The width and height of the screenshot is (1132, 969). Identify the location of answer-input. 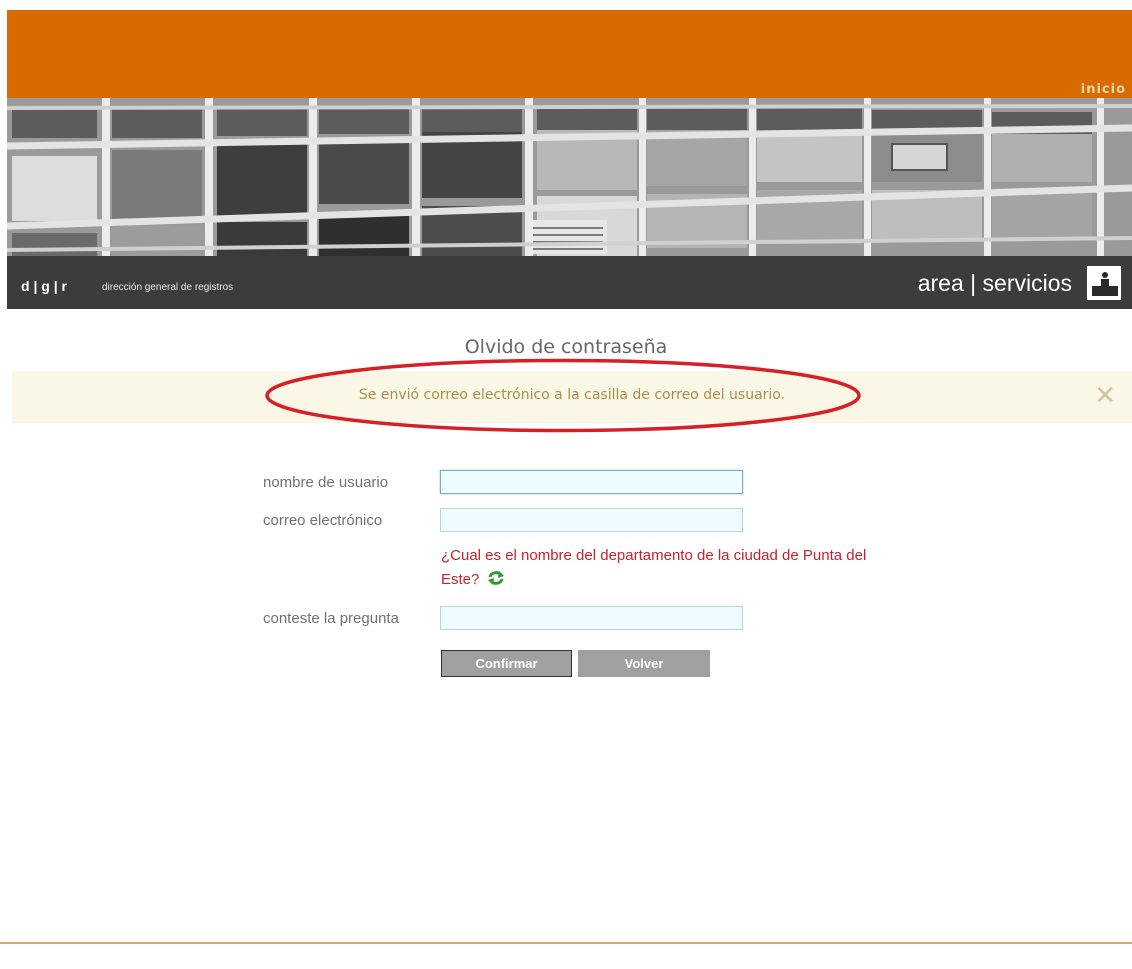
(591, 618).